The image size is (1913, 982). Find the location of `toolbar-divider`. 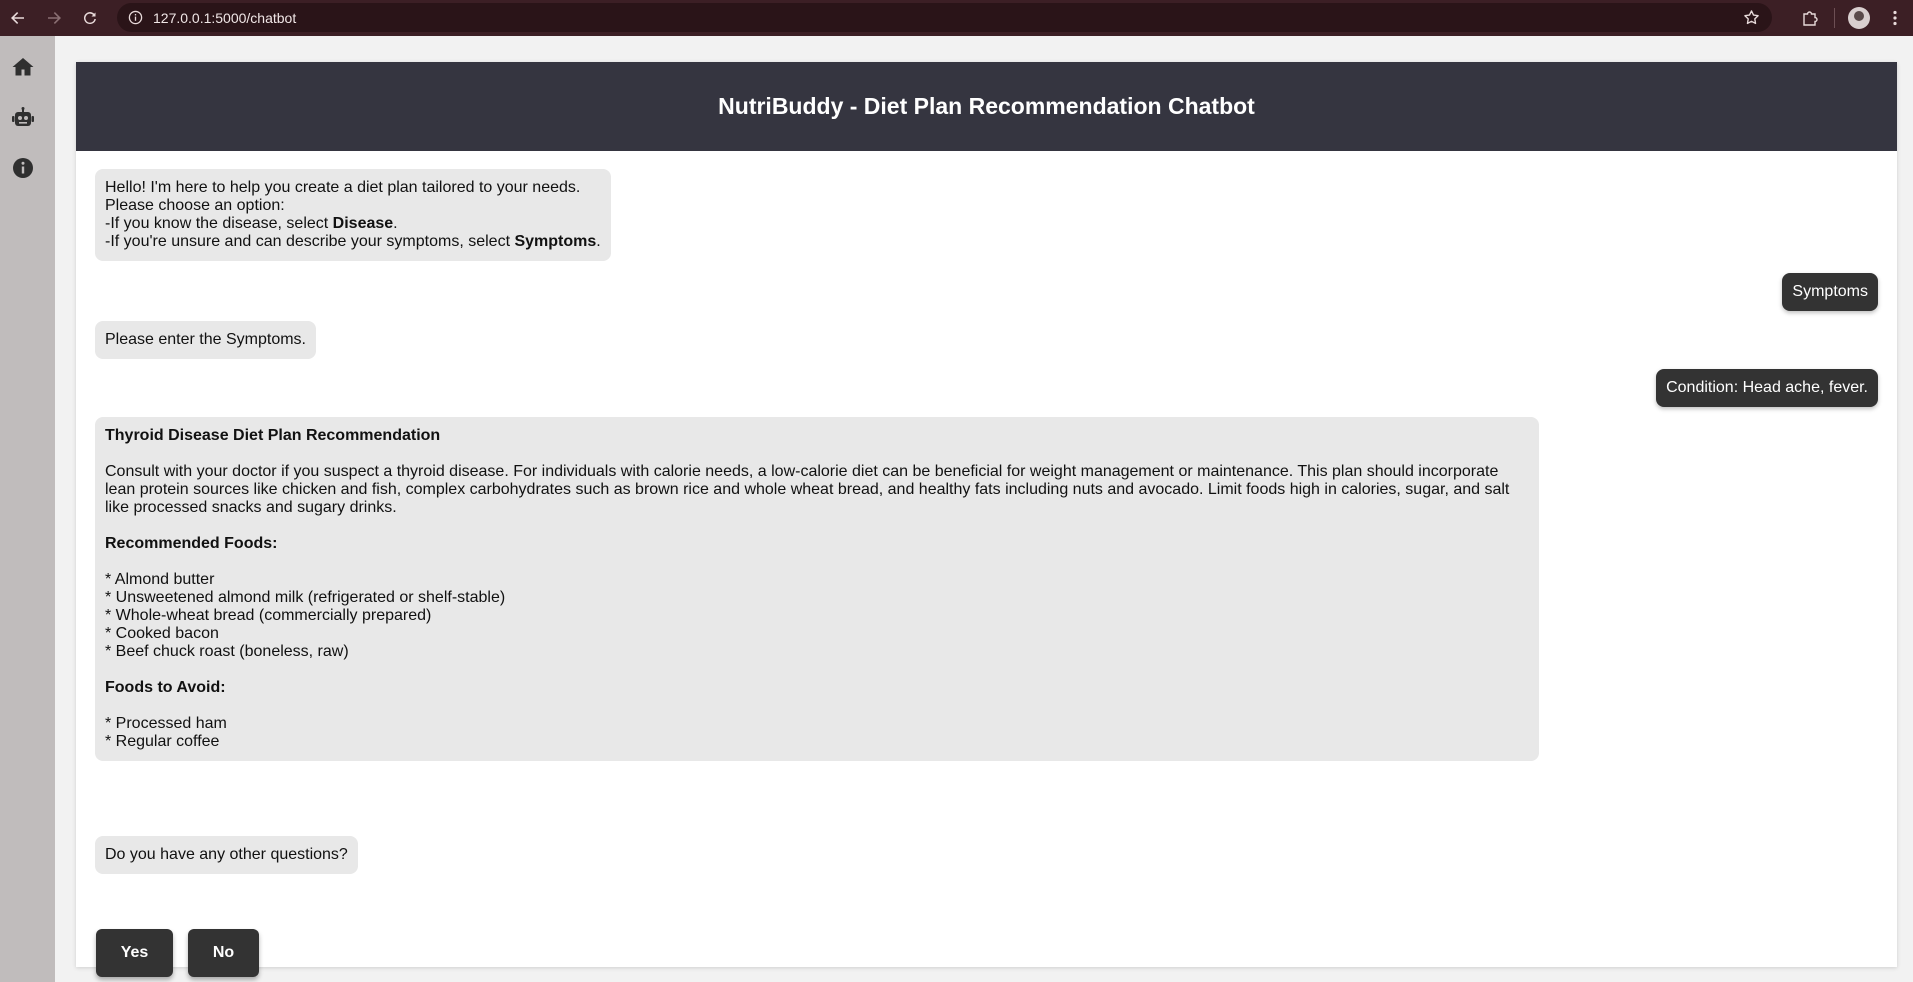

toolbar-divider is located at coordinates (1834, 18).